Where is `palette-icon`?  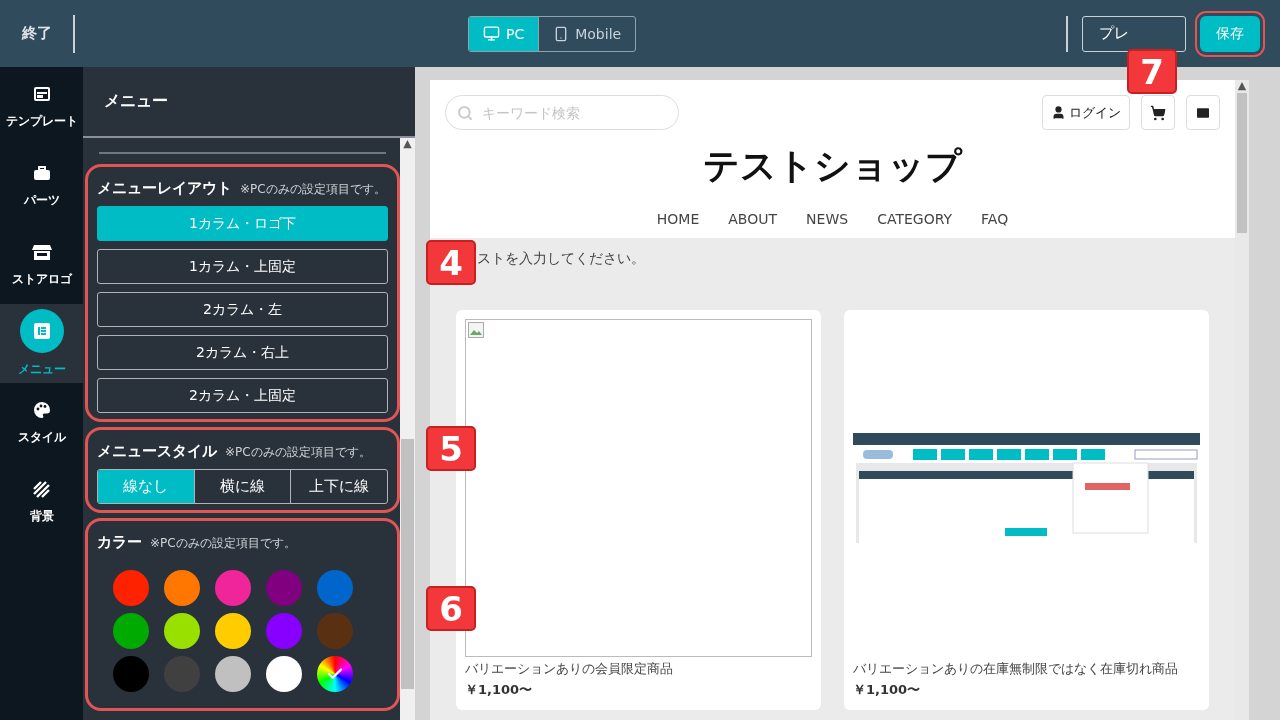 palette-icon is located at coordinates (41, 410).